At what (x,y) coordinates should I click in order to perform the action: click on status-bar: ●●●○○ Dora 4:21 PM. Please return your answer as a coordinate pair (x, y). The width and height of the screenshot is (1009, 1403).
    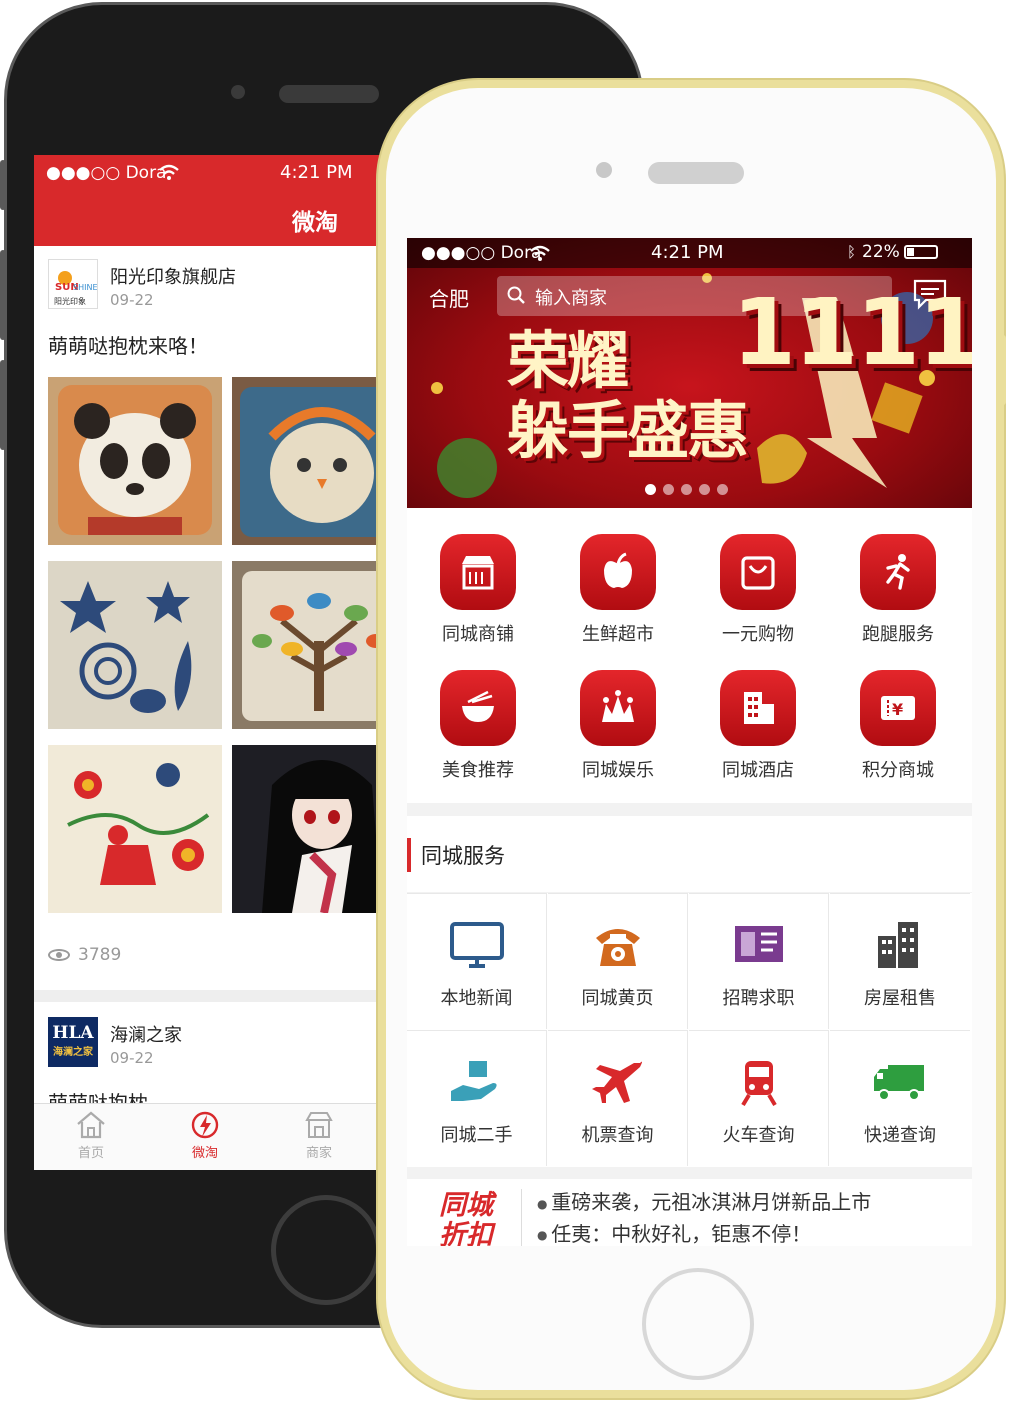
    Looking at the image, I should click on (234, 173).